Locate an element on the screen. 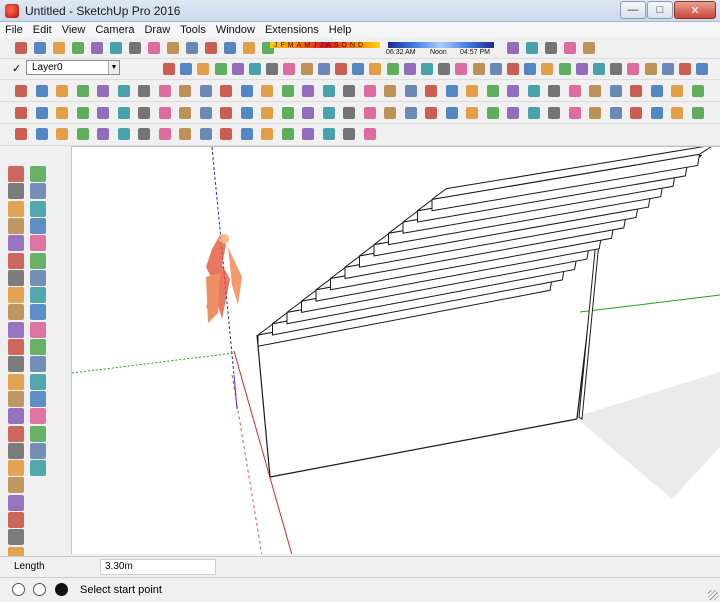 The height and width of the screenshot is (602, 720). pan-icon is located at coordinates (16, 364).